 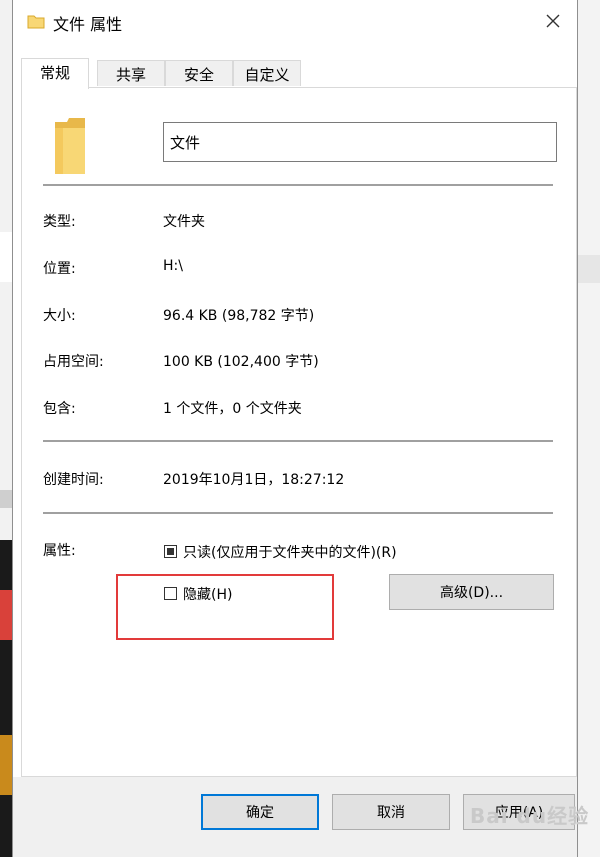 I want to click on created-label: 创建时间:, so click(x=73, y=480).